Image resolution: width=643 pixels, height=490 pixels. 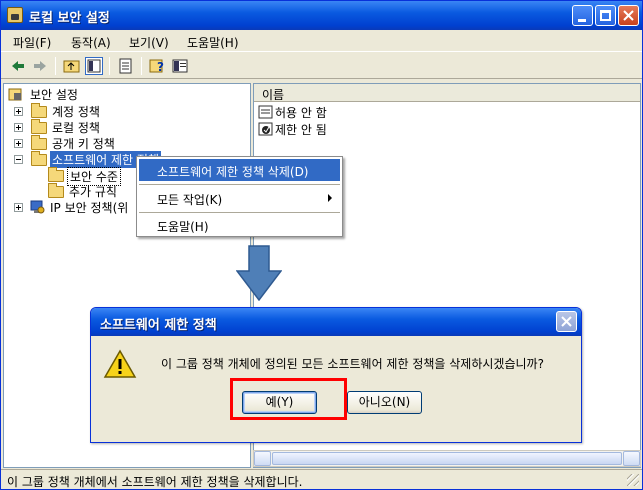 I want to click on tree-root-label: 보안 설정, so click(x=54, y=95).